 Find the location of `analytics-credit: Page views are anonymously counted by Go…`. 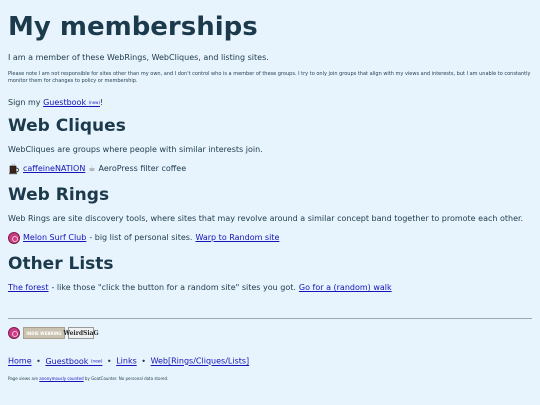

analytics-credit: Page views are anonymously counted by Go… is located at coordinates (270, 379).